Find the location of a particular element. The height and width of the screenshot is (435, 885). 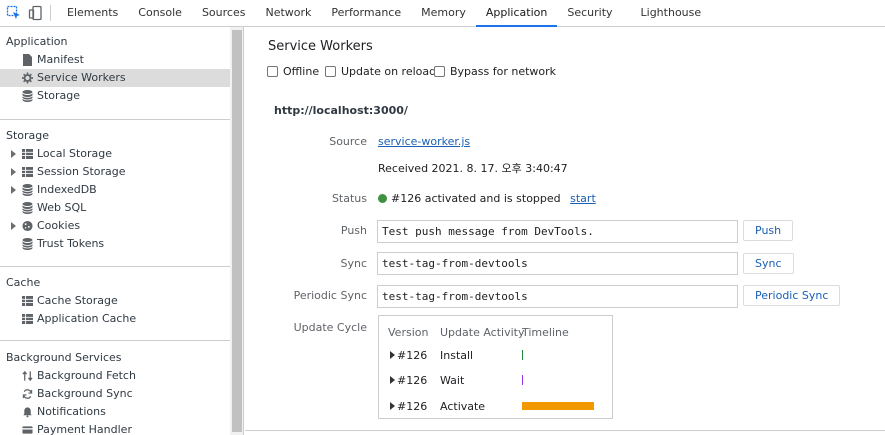

tab-lighthouse: Lighthouse is located at coordinates (667, 13).